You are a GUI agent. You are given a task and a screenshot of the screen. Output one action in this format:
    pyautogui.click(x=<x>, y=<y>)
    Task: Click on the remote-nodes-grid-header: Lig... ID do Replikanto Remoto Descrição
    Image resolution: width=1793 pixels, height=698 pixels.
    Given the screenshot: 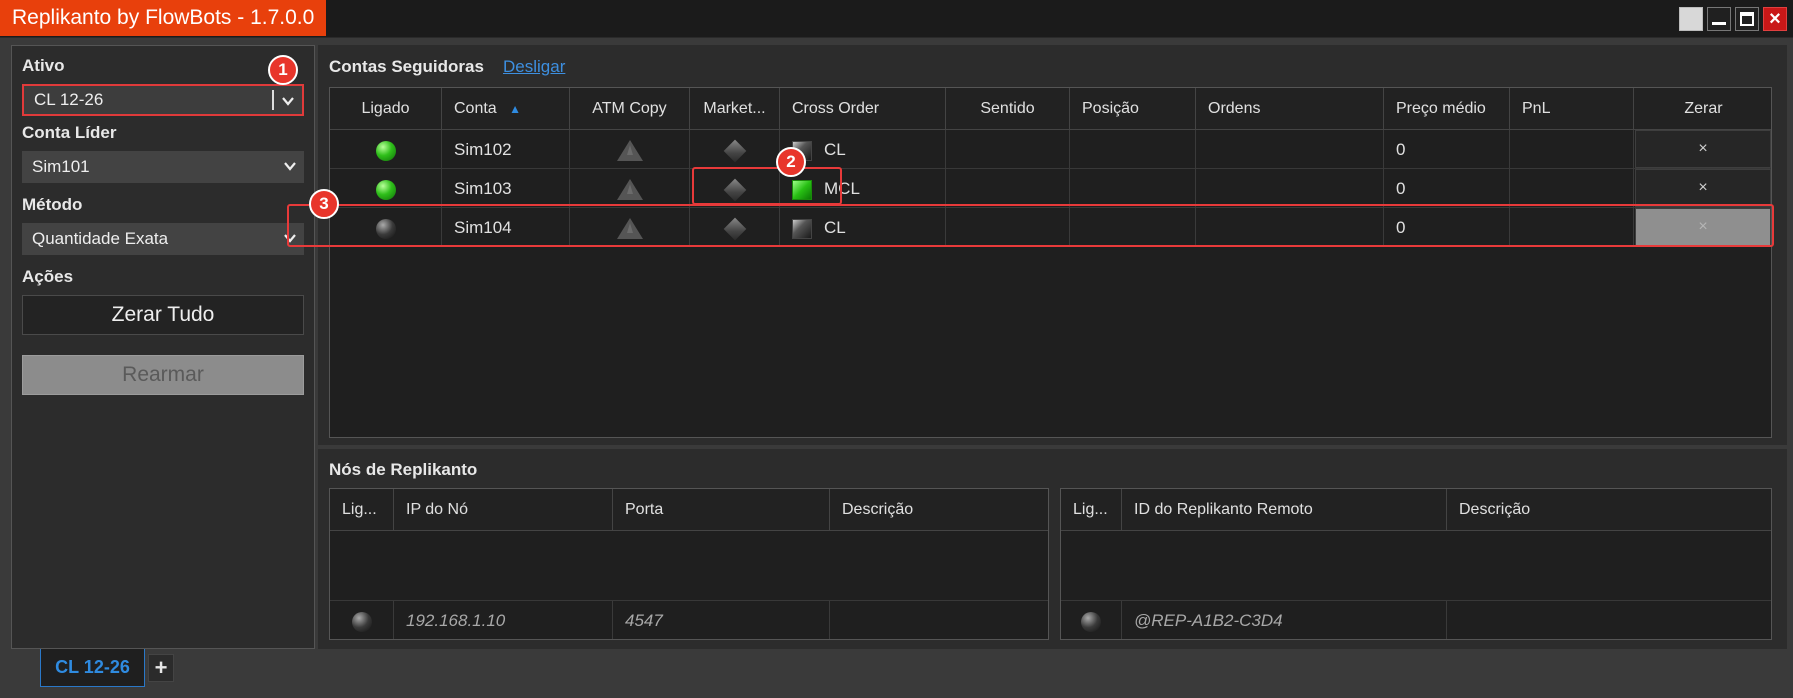 What is the action you would take?
    pyautogui.click(x=1416, y=510)
    